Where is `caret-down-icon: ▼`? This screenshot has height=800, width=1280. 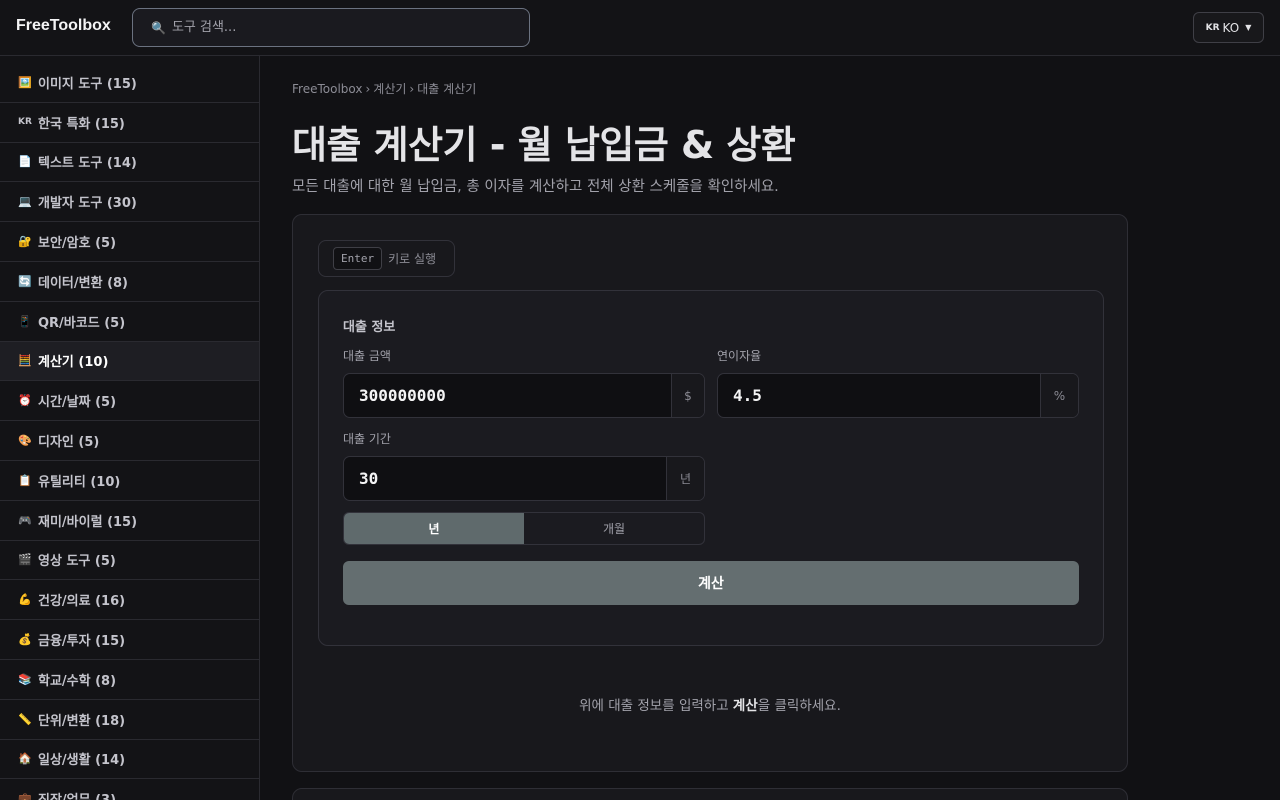 caret-down-icon: ▼ is located at coordinates (1248, 27).